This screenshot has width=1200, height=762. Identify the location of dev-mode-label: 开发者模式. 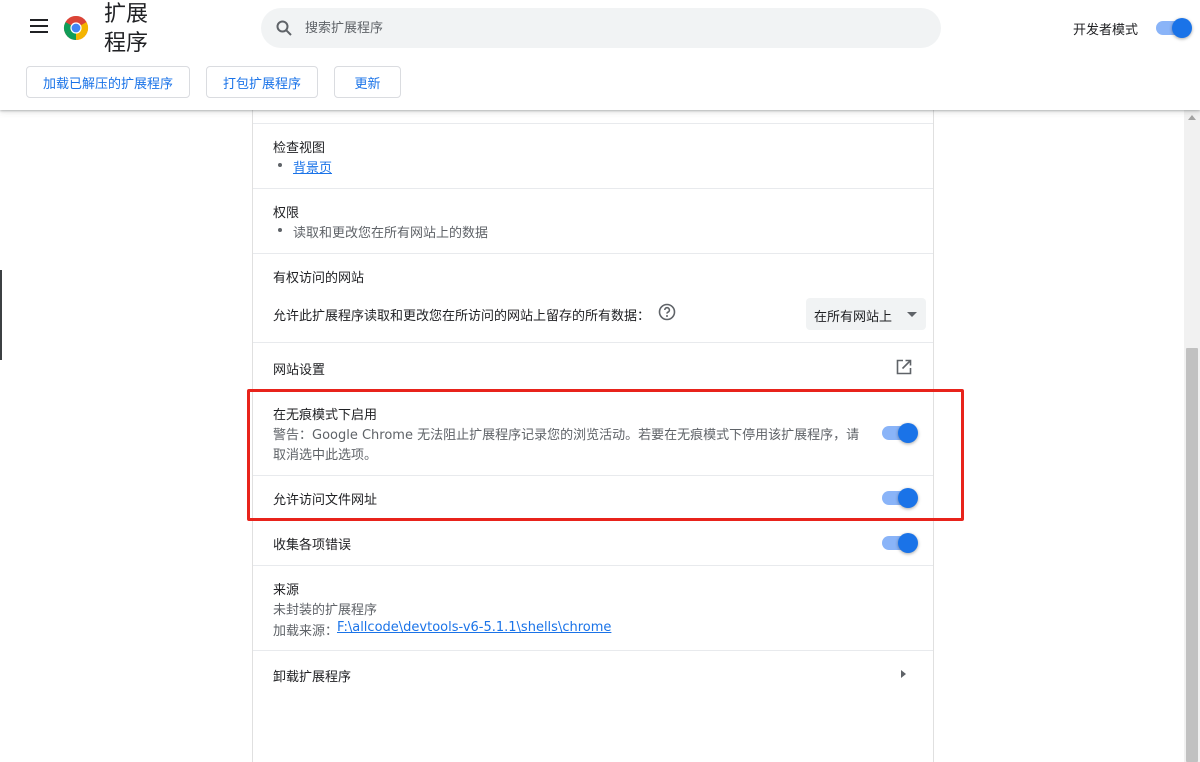
(1106, 30).